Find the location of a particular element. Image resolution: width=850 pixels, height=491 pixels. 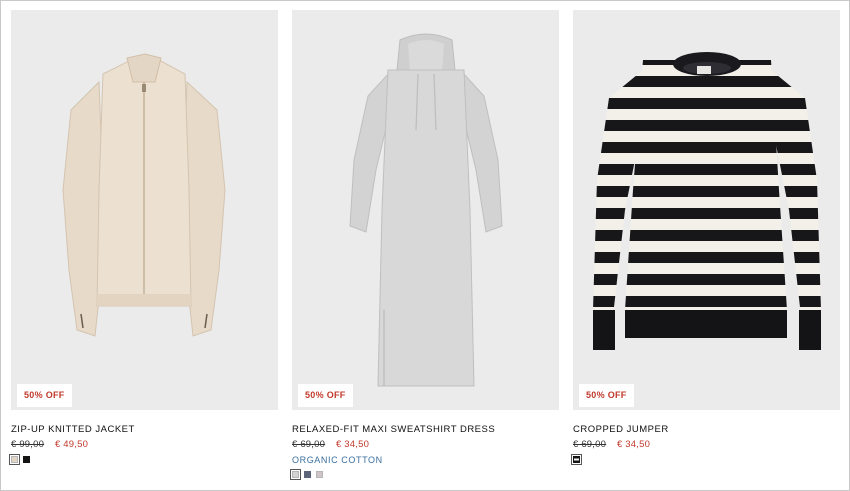

color-swatch-striped is located at coordinates (576, 459).